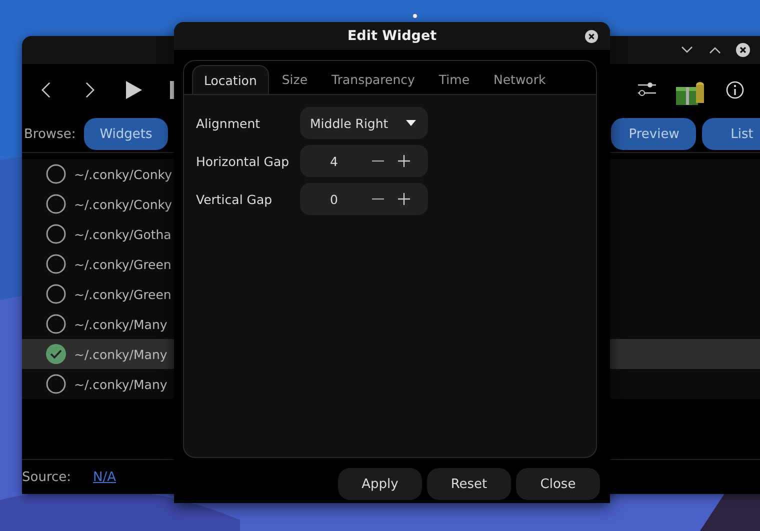 The width and height of the screenshot is (760, 531). I want to click on dialog-button: Apply, so click(380, 484).